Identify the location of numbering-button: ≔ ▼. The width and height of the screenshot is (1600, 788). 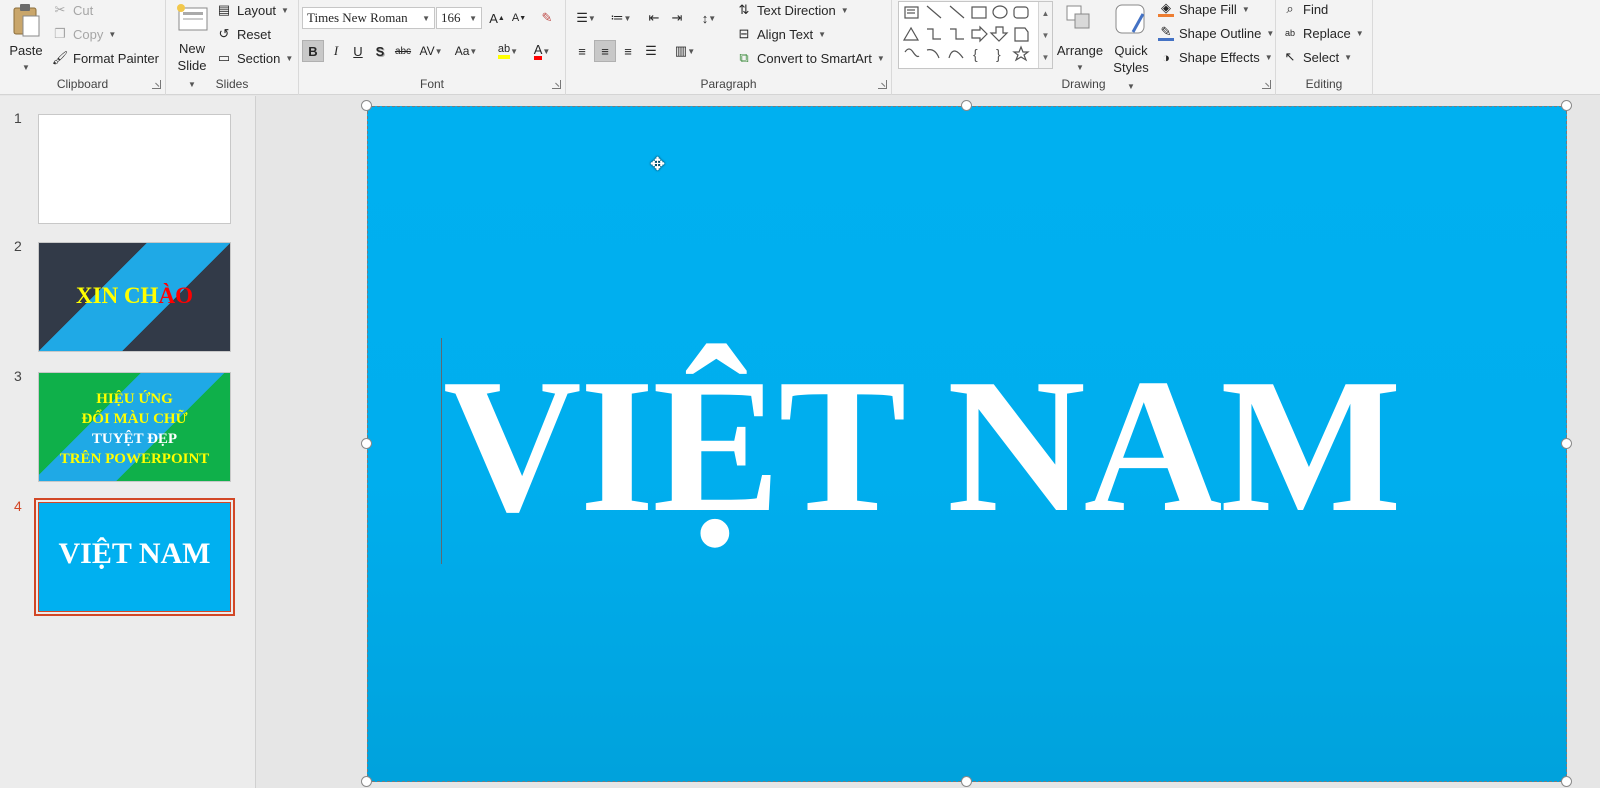
(621, 18).